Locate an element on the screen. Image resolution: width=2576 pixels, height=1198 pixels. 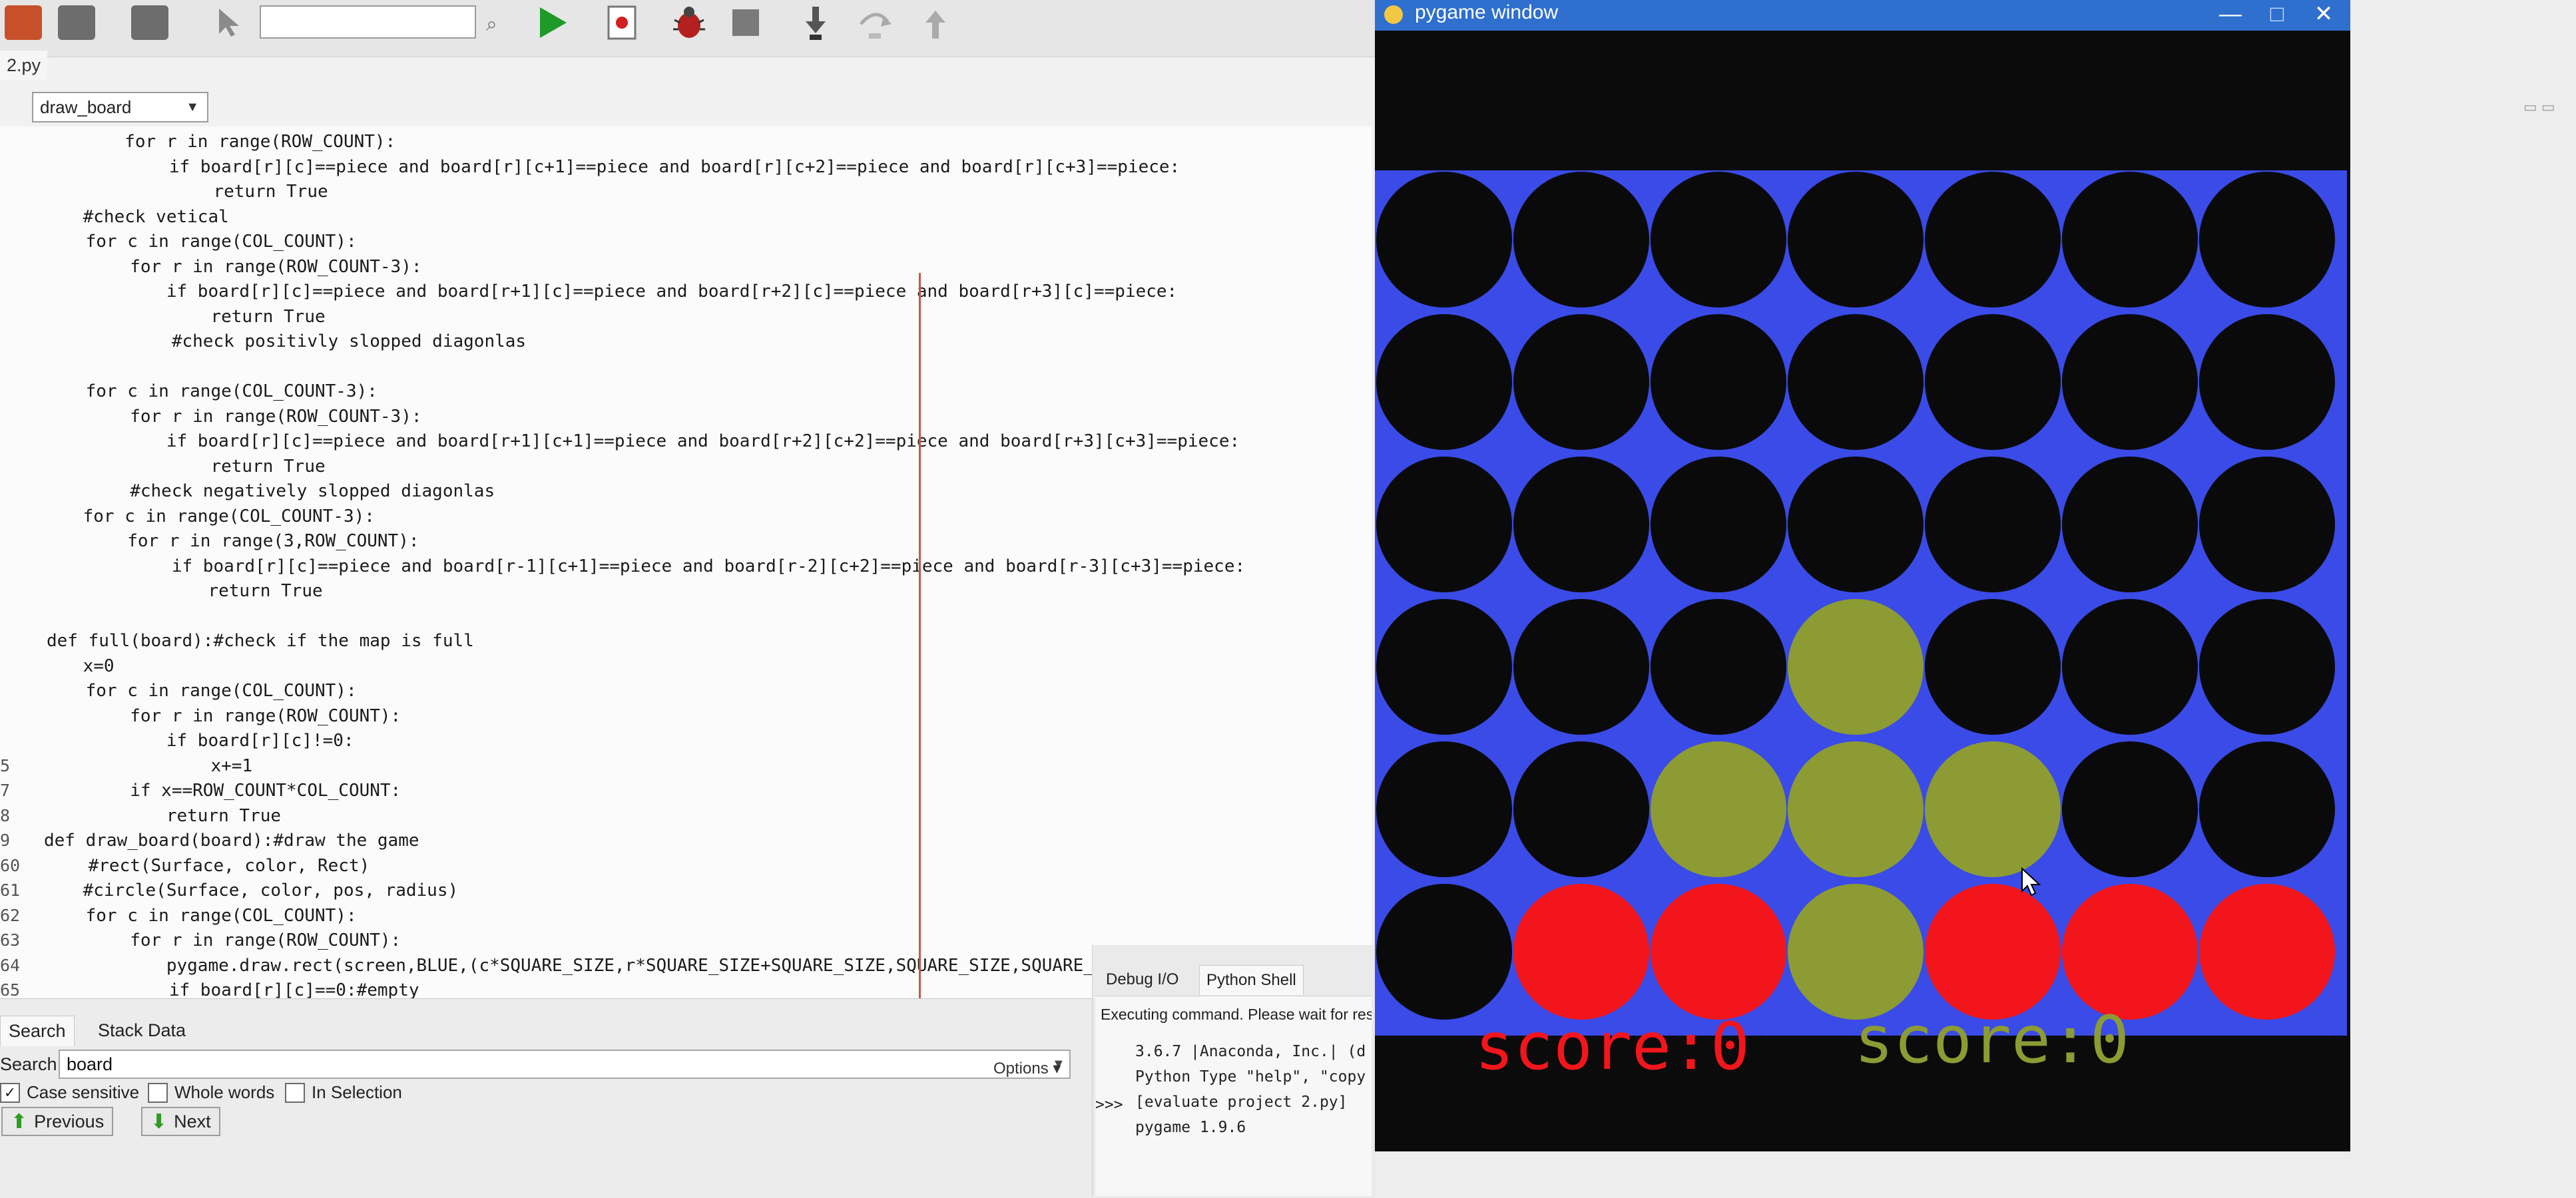
line-number: 65 is located at coordinates (11, 989).